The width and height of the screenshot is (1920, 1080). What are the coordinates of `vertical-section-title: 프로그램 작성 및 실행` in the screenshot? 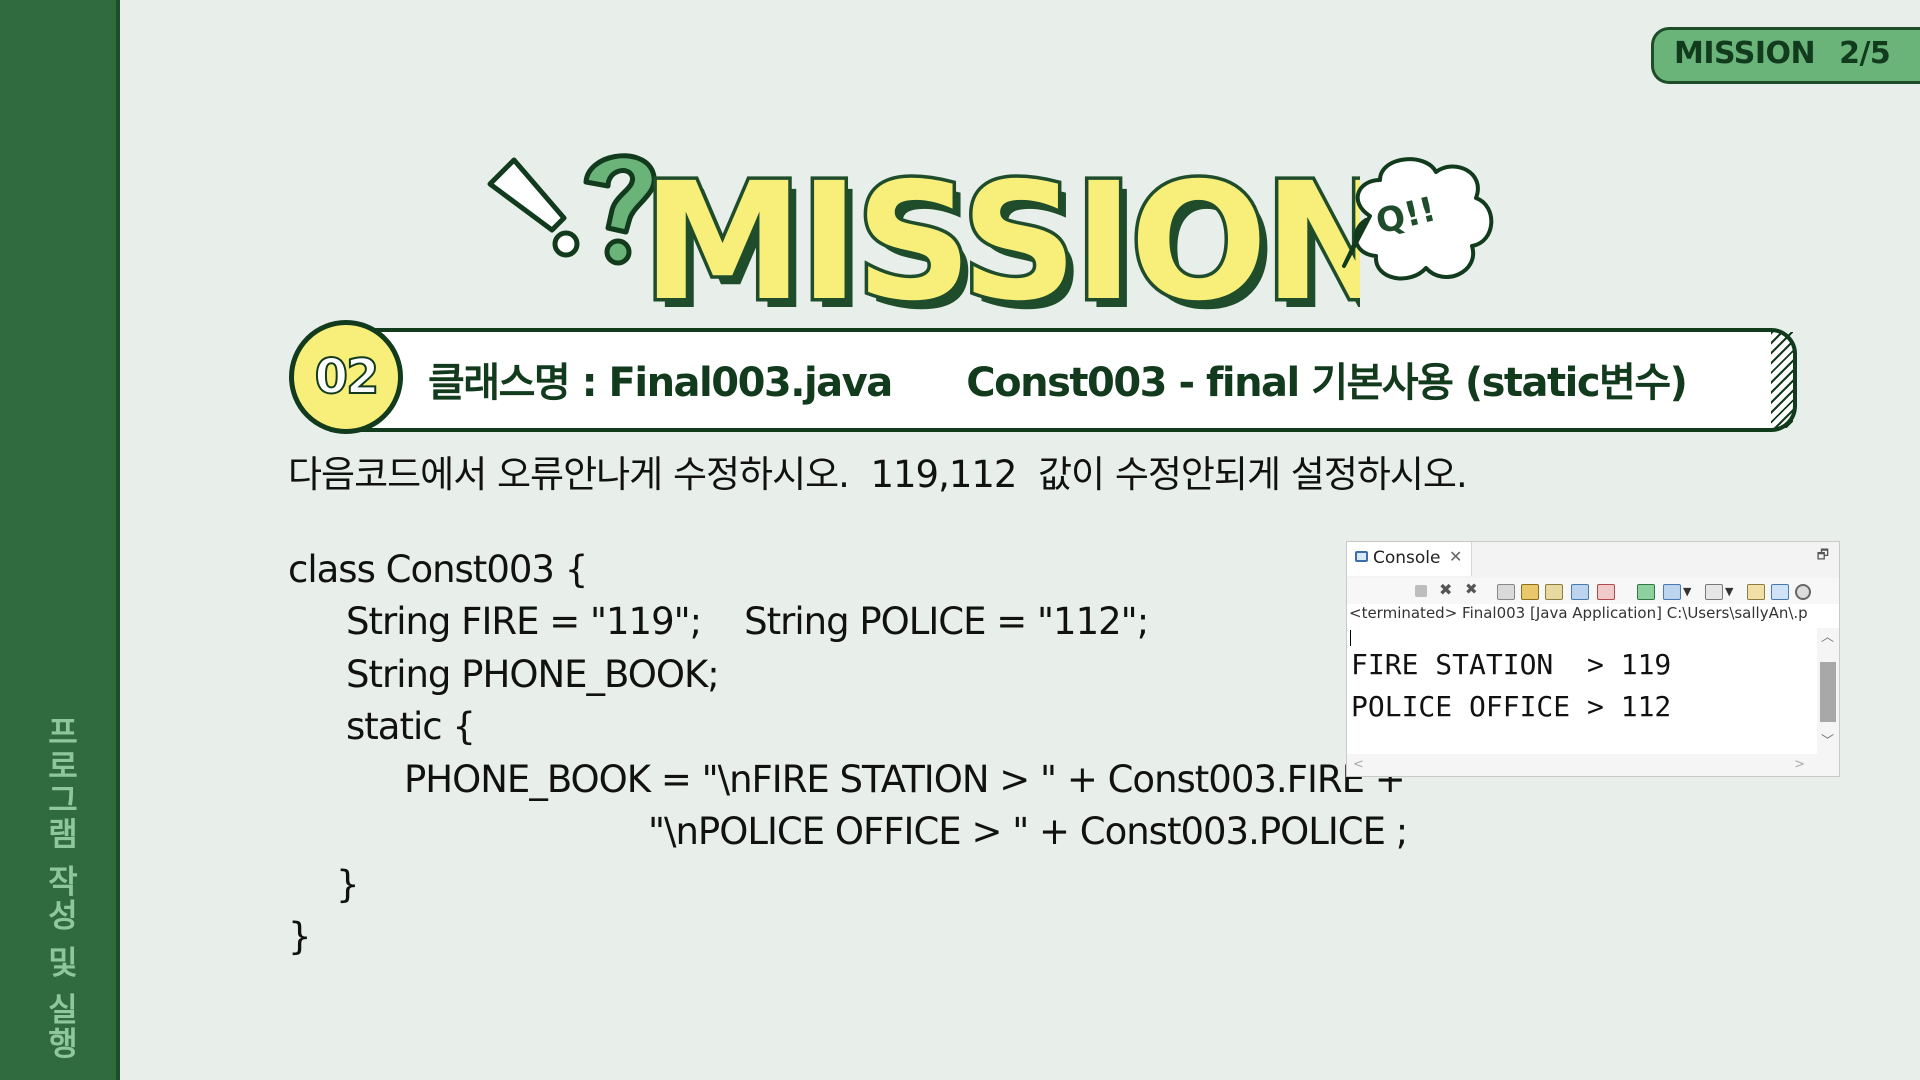 It's located at (61, 888).